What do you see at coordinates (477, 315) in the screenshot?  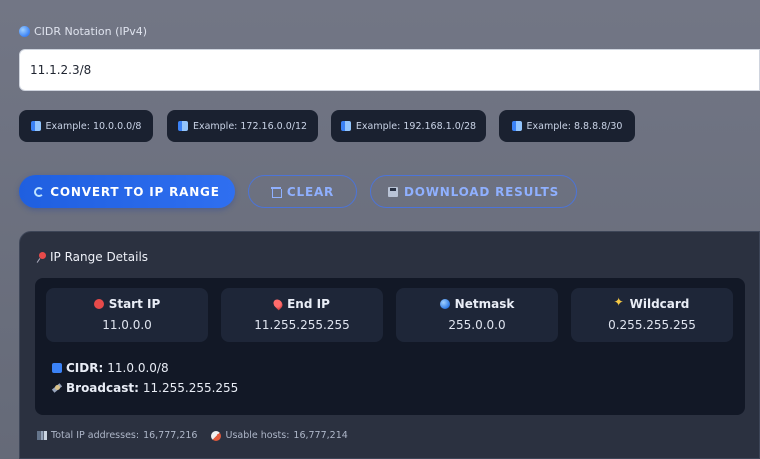 I see `netmask-card: Netmask 255.0.0.0` at bounding box center [477, 315].